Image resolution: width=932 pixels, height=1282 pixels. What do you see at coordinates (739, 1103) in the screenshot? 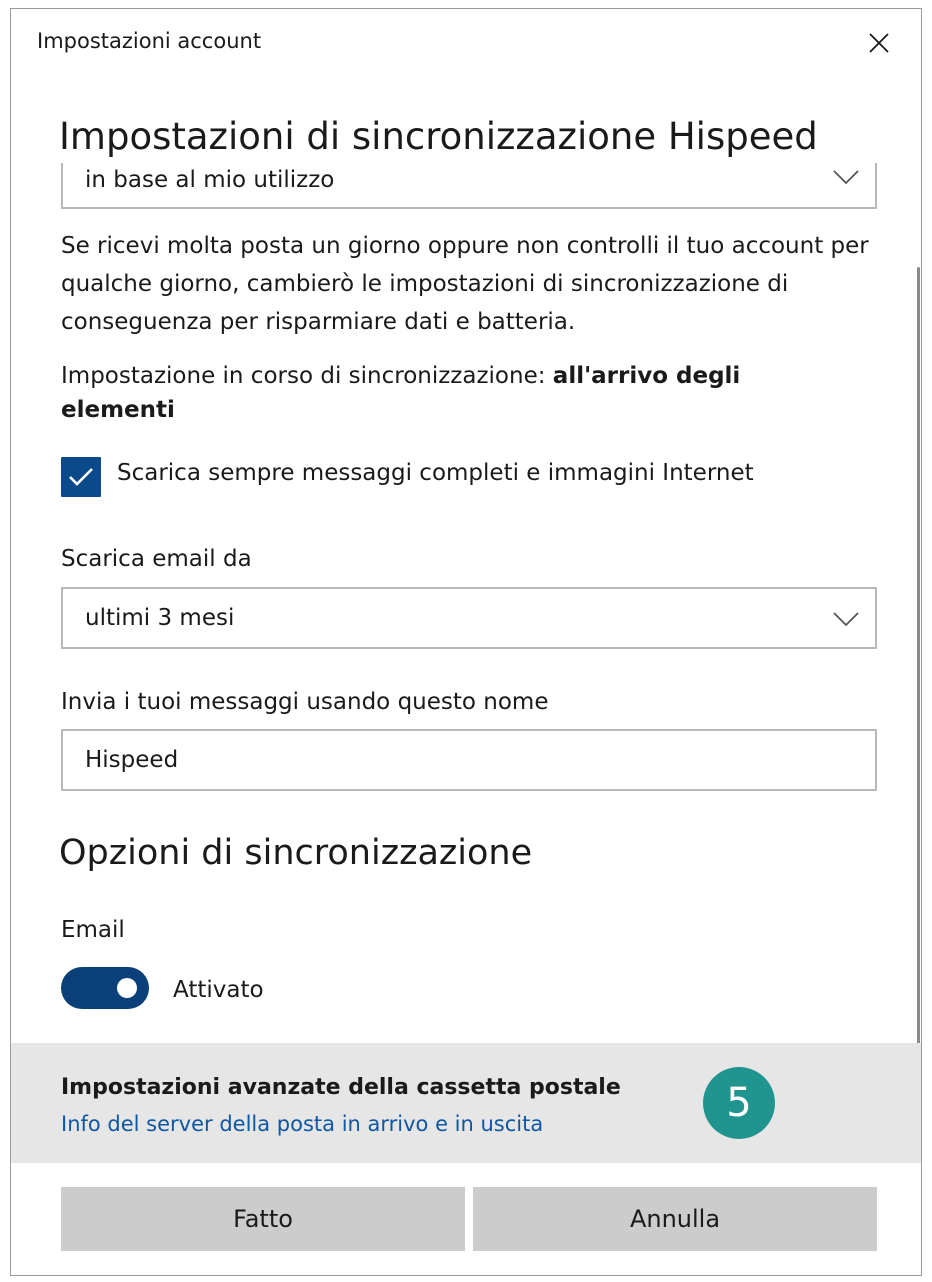
I see `step-badge: 5` at bounding box center [739, 1103].